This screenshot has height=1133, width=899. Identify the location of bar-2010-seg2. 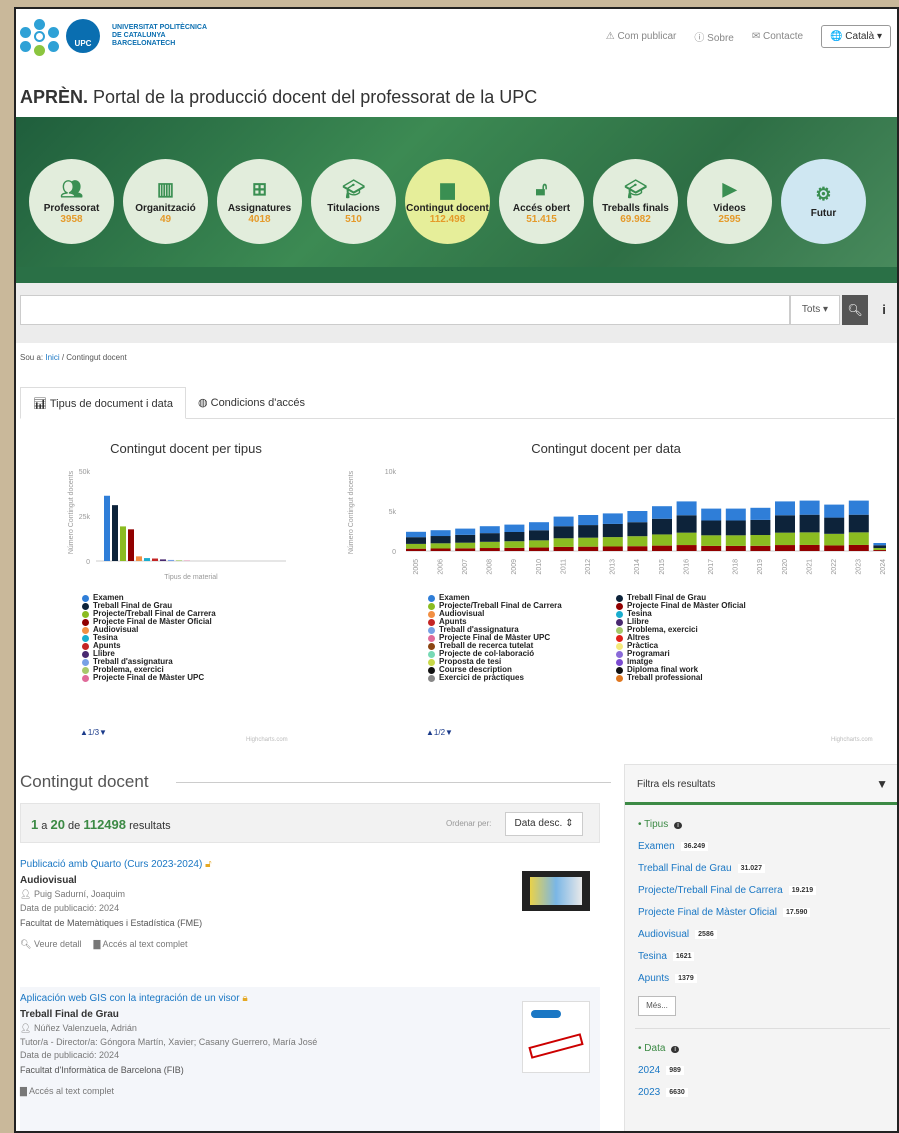
(539, 535).